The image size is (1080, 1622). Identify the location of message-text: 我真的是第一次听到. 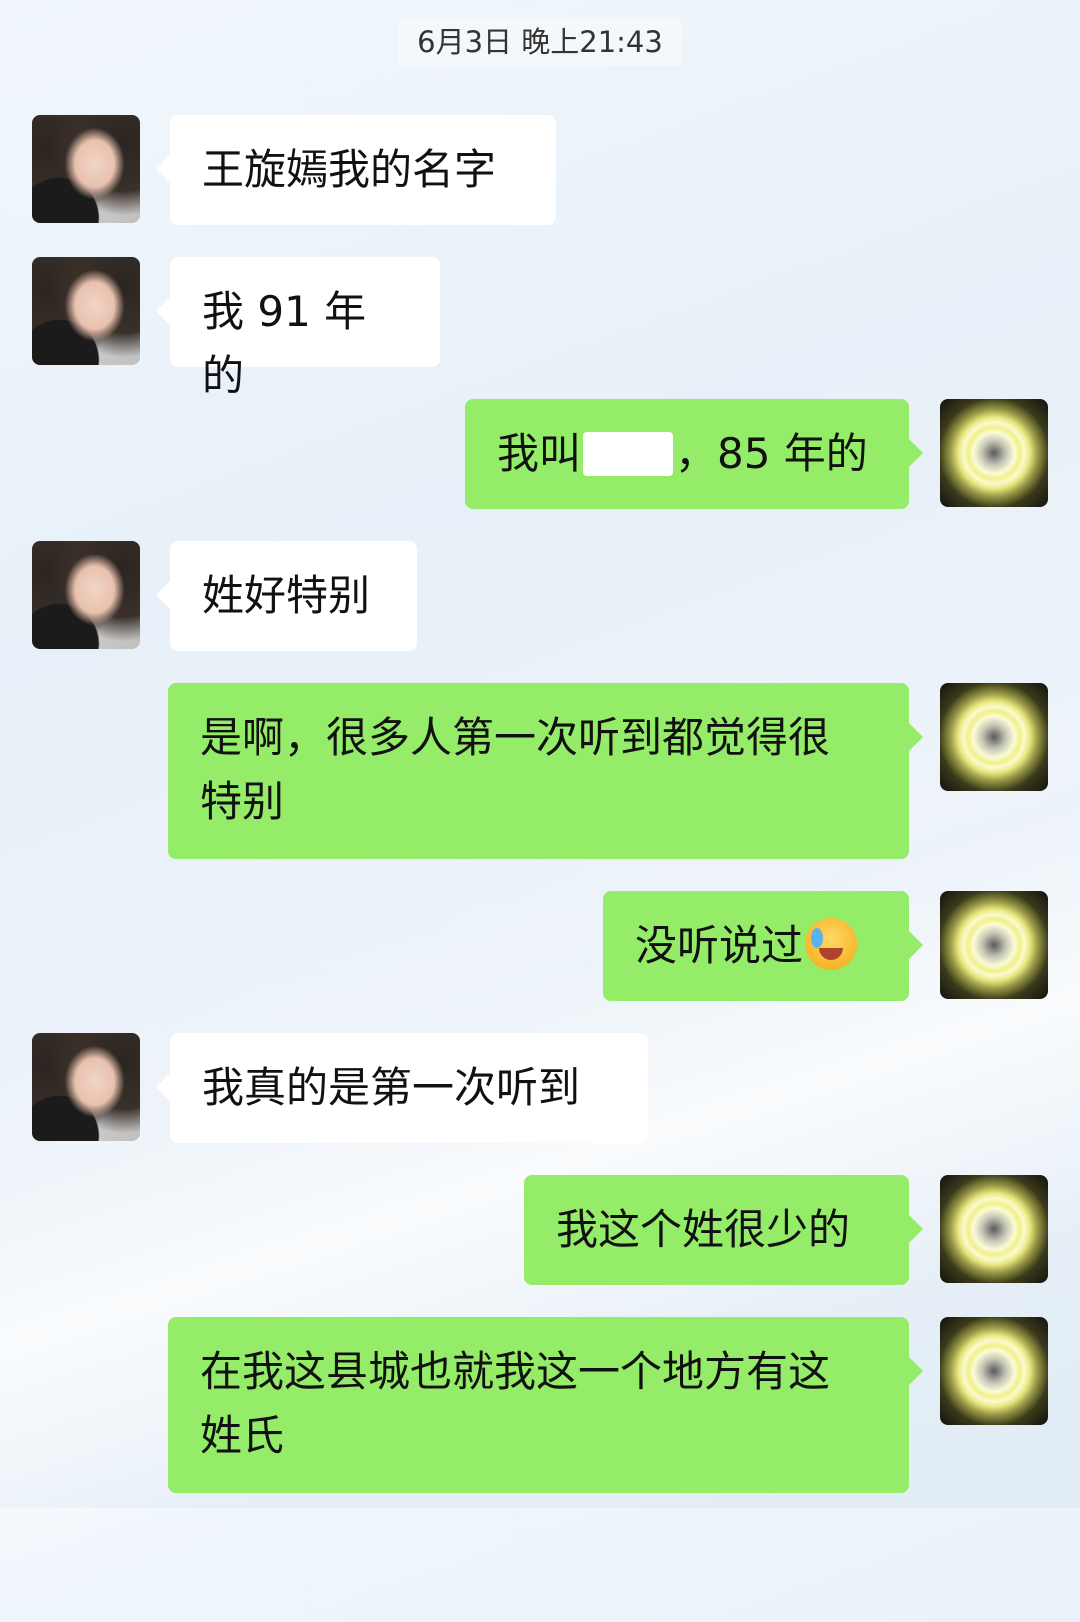
(391, 1087).